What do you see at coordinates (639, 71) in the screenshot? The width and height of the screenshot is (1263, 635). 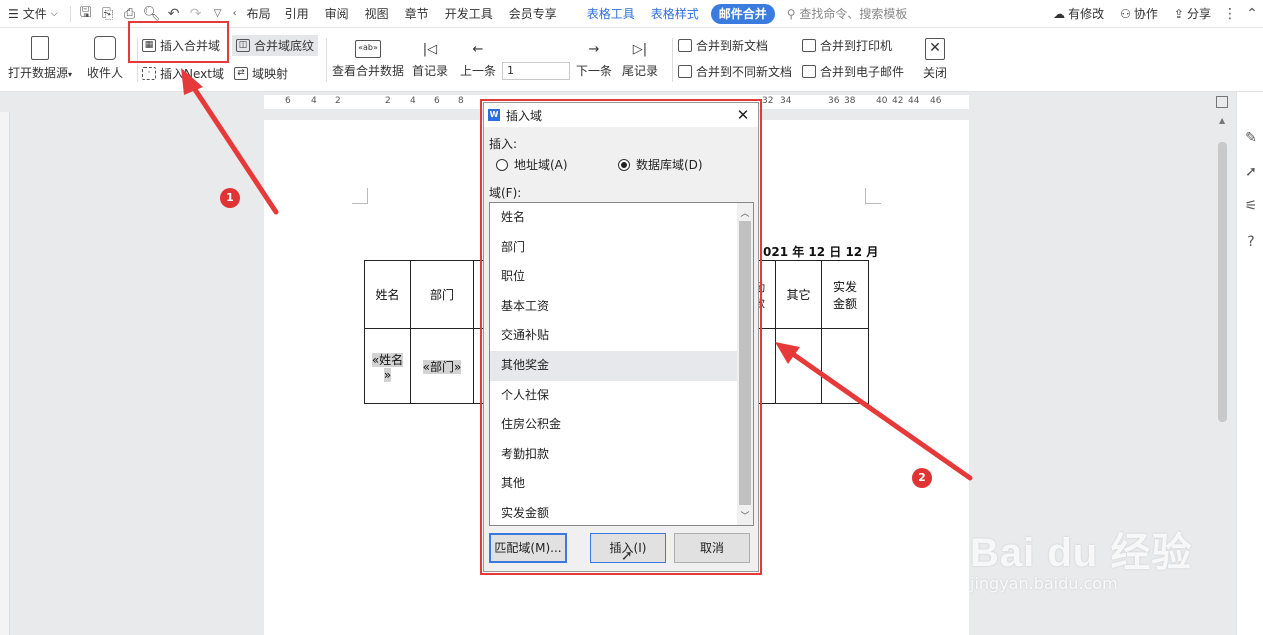 I see `last-record-label: 尾记录` at bounding box center [639, 71].